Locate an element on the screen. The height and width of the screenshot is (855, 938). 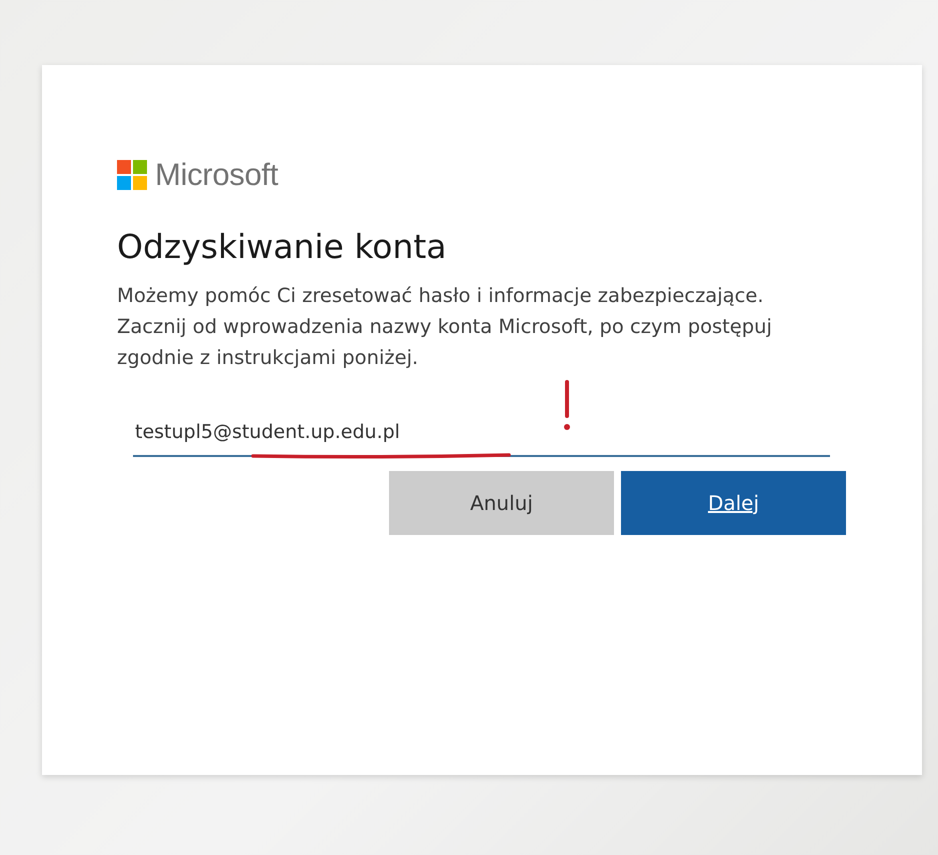
account-input-field: testupl5@student.up.edu.pl is located at coordinates (481, 435).